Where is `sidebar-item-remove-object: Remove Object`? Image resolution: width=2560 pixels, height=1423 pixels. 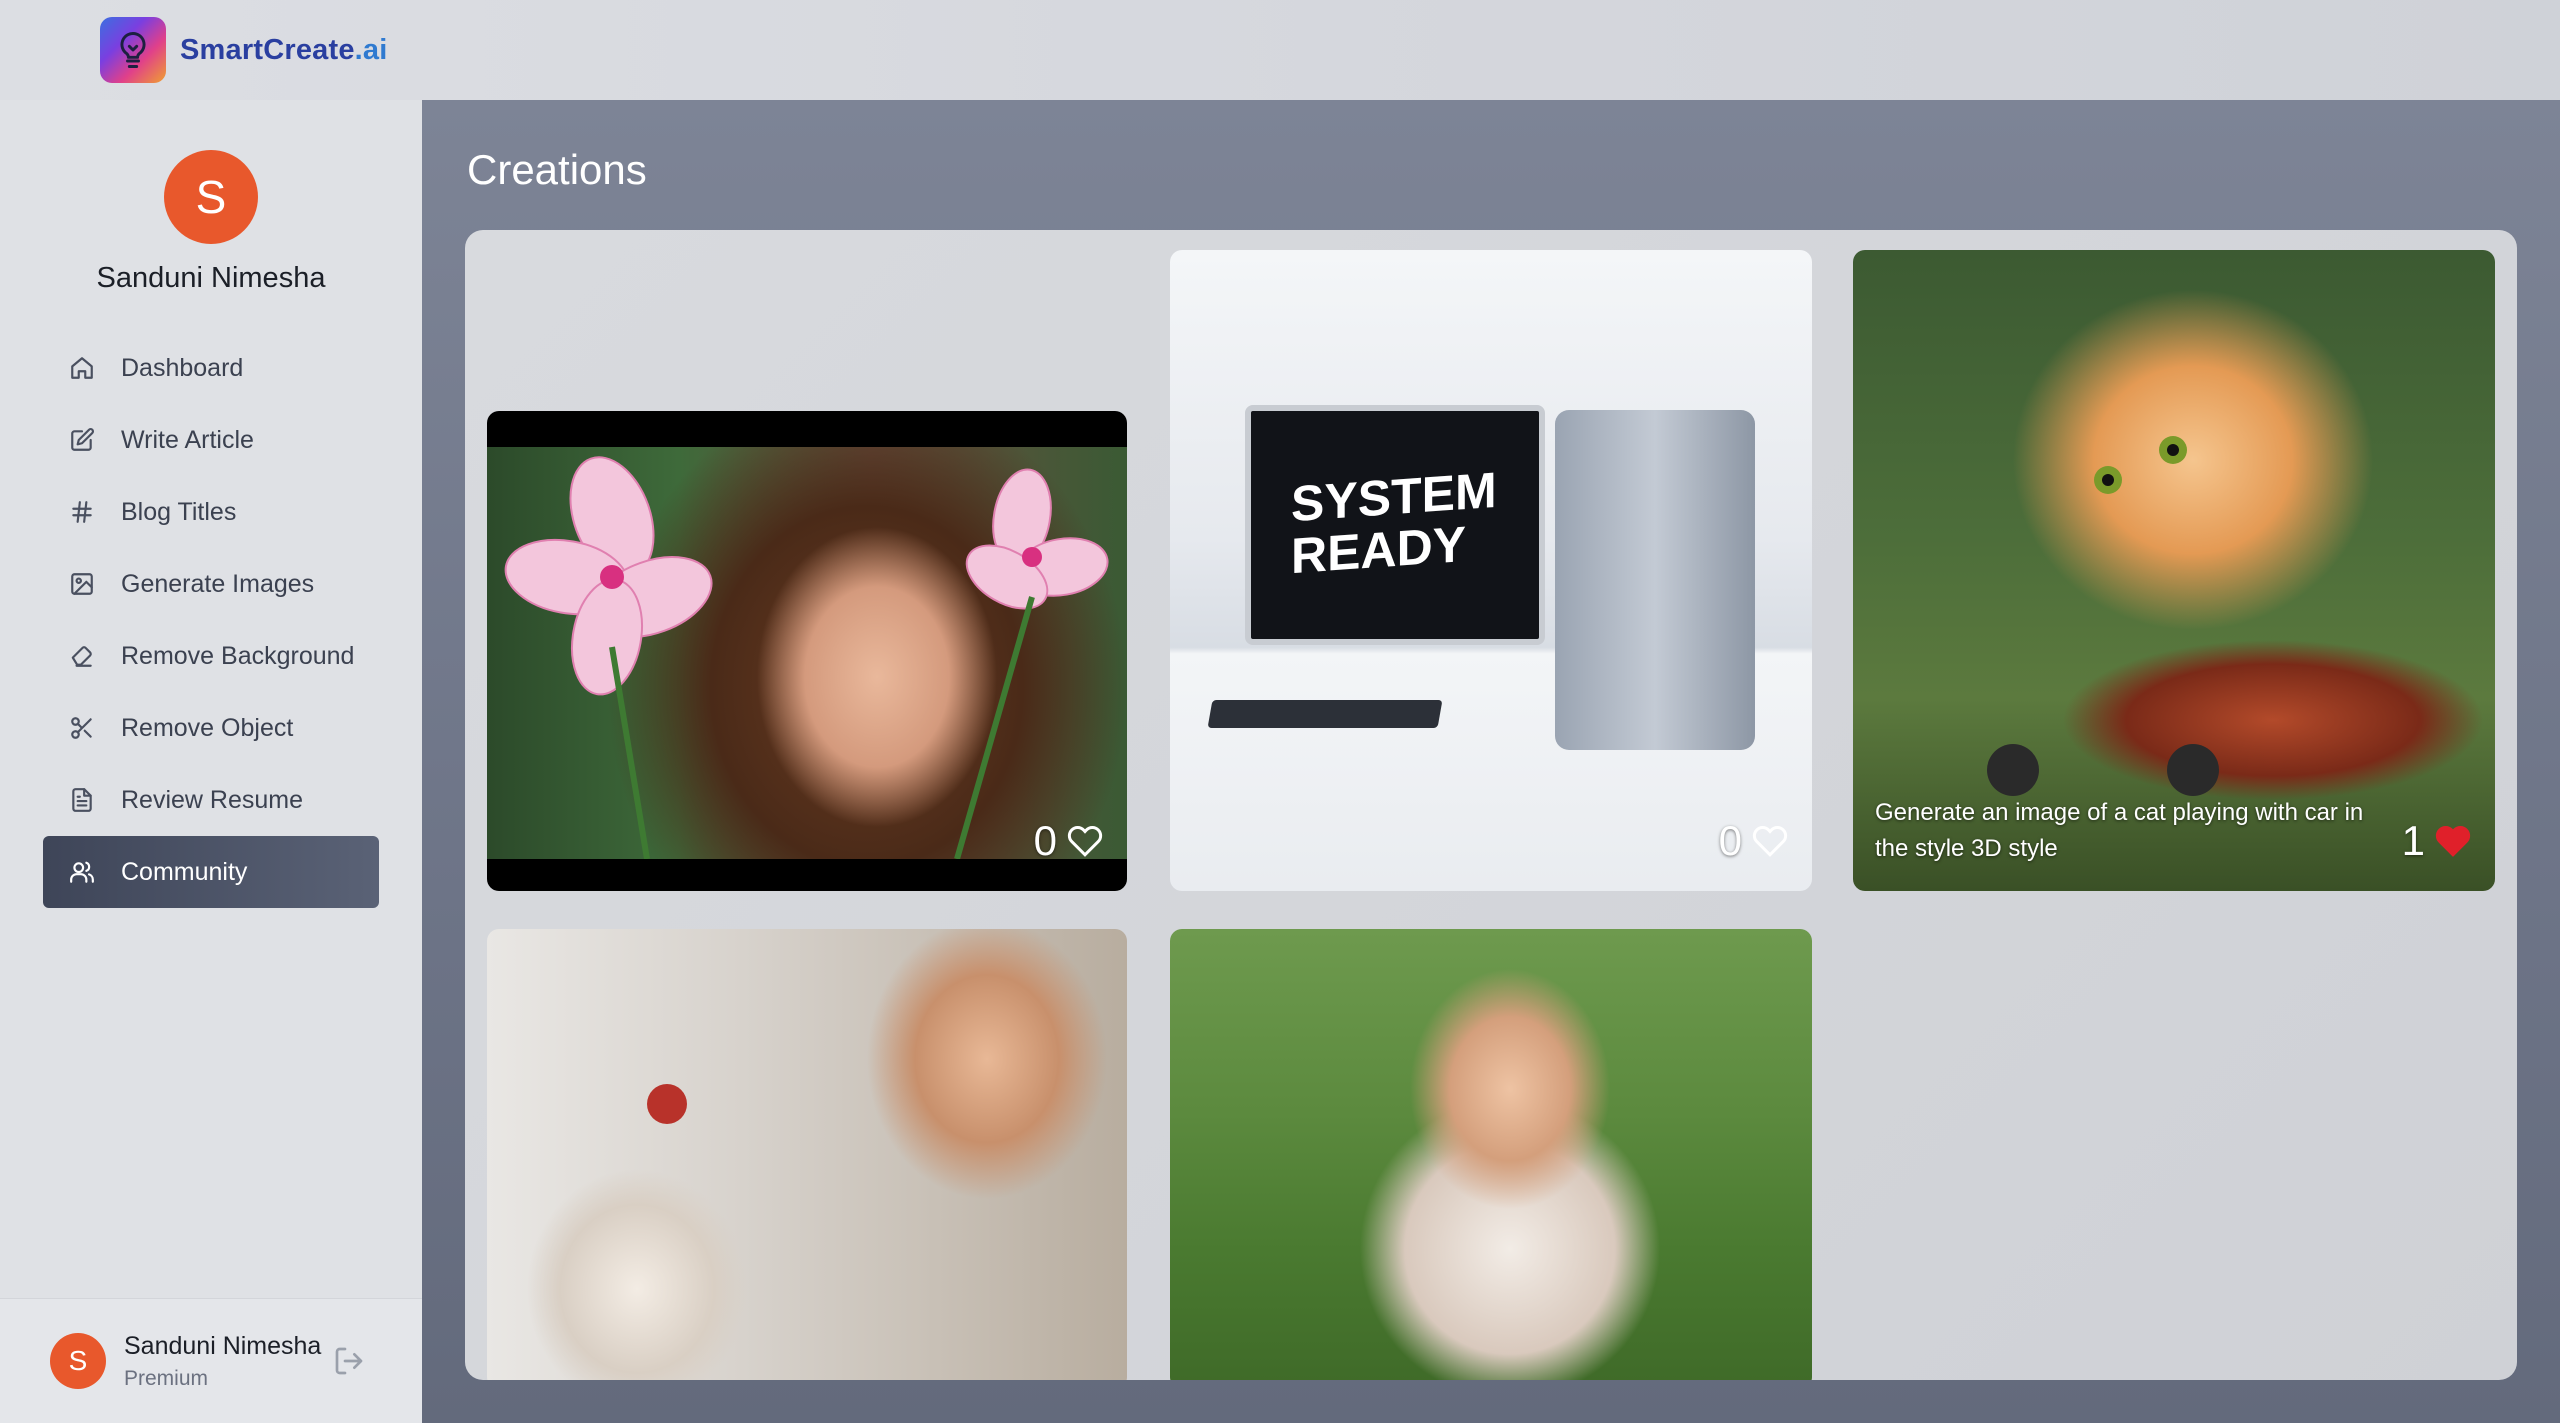
sidebar-item-remove-object: Remove Object is located at coordinates (211, 728).